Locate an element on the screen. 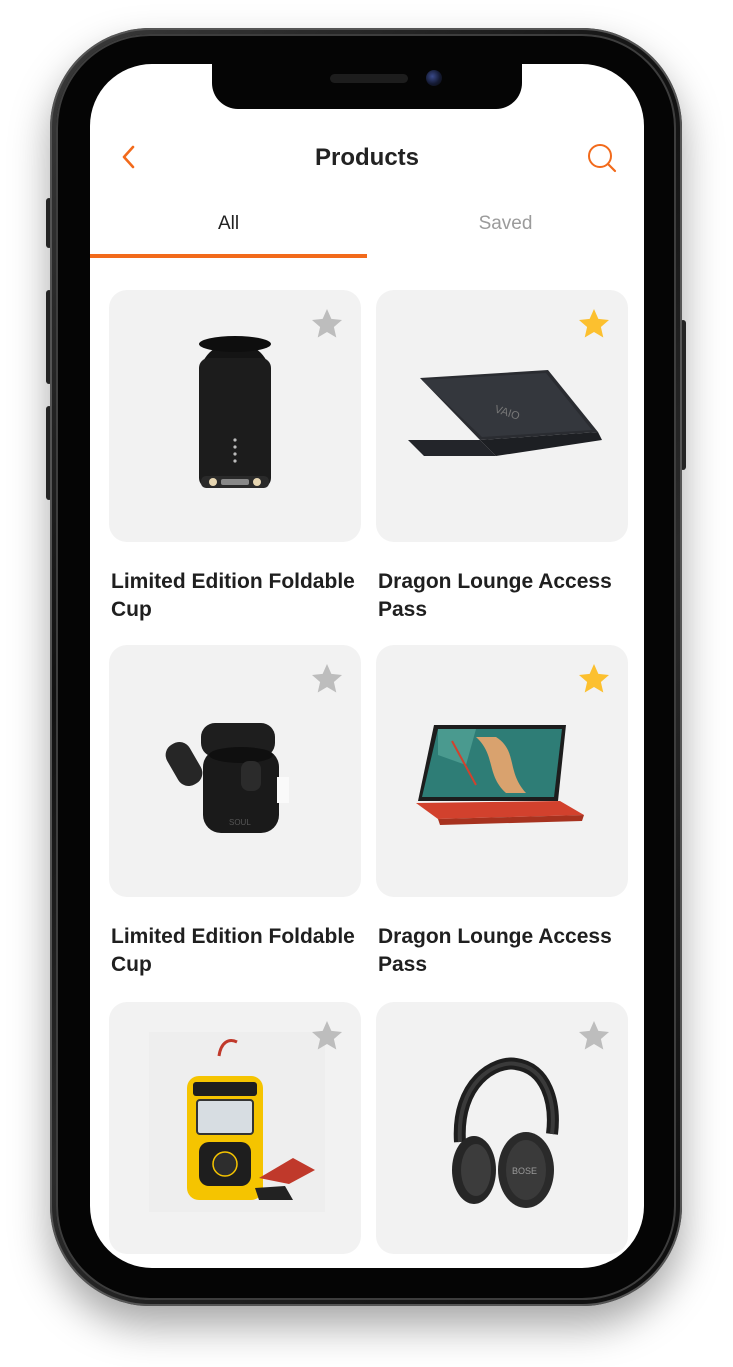 This screenshot has width=733, height=1367. product-image-tile: VAIO is located at coordinates (502, 416).